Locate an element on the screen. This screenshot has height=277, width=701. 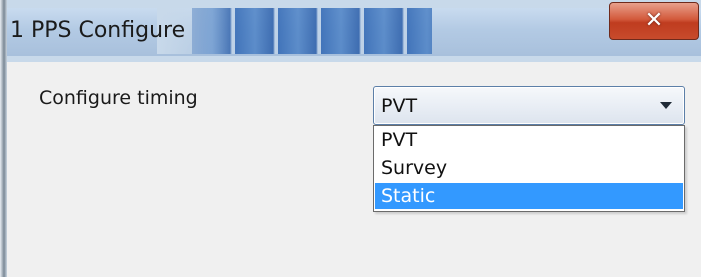
dropdown-option-survey: Survey is located at coordinates (529, 168).